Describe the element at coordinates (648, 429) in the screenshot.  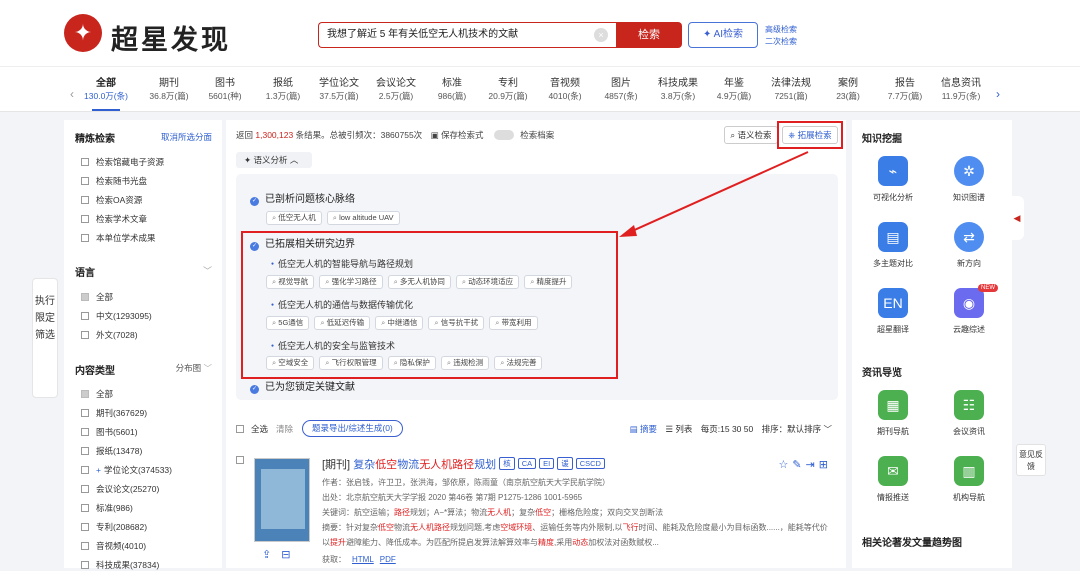
I see `abstract-view-link: 摘要` at that location.